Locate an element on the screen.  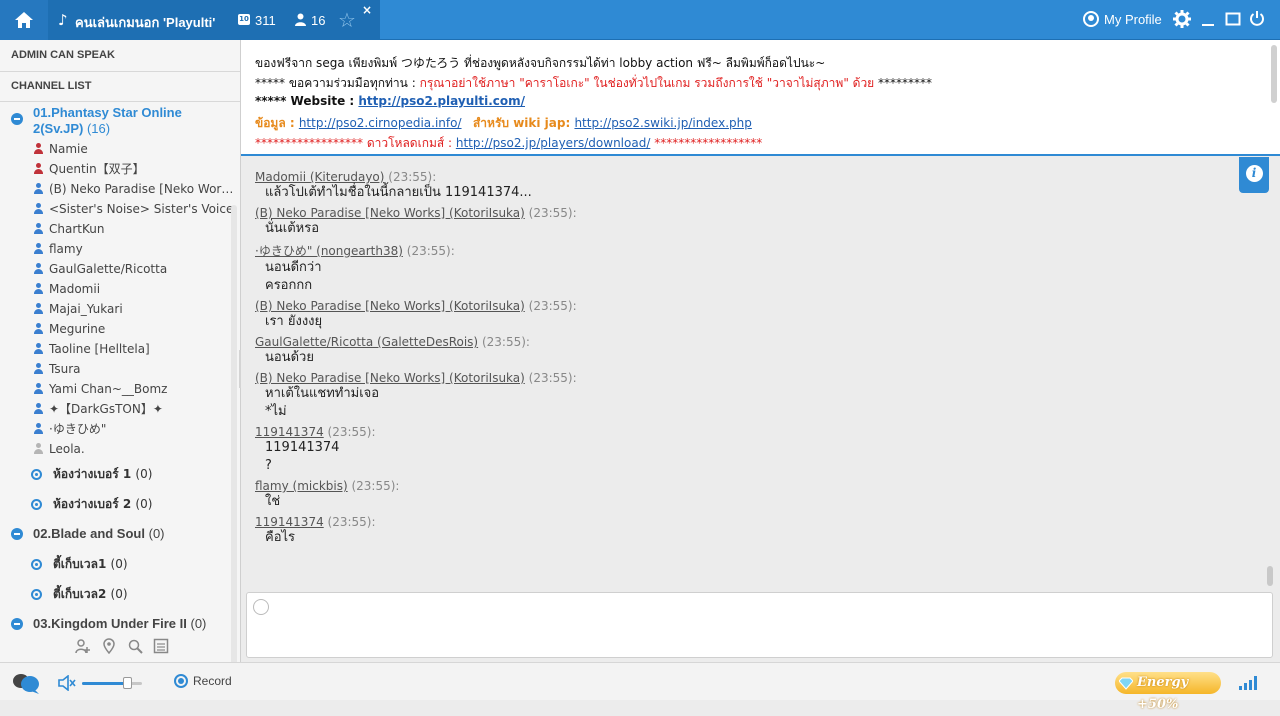
sender-name: ·ゆきひめ" (nongearth38) is located at coordinates (329, 251).